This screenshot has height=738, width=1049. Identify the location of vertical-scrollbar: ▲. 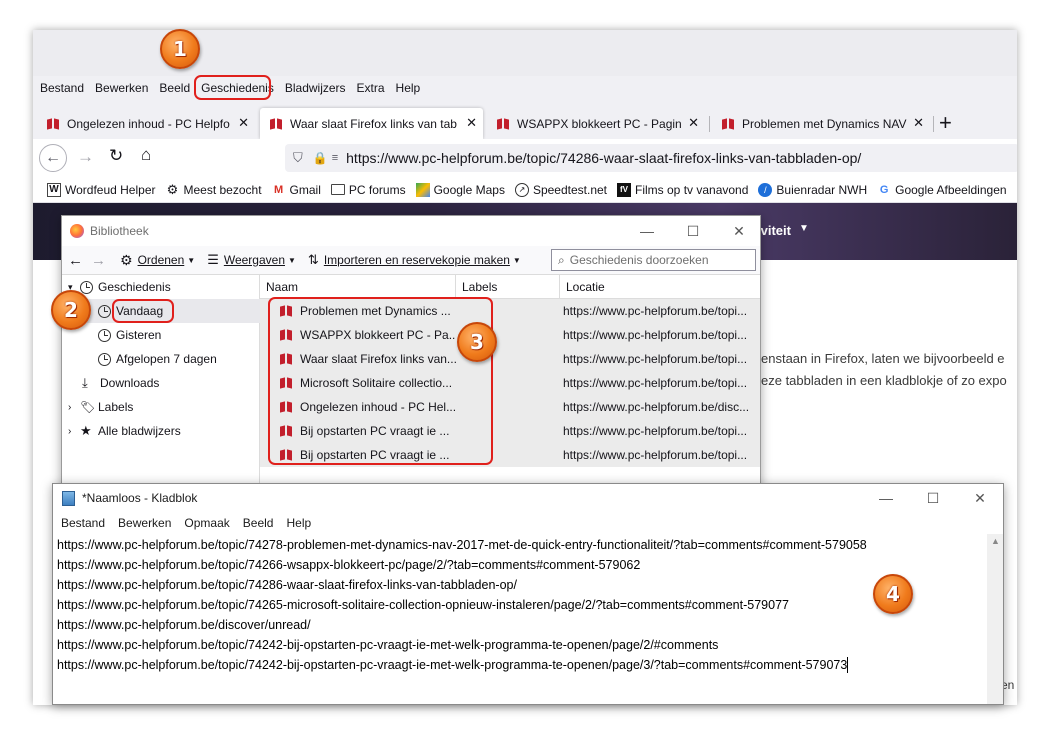
(995, 619).